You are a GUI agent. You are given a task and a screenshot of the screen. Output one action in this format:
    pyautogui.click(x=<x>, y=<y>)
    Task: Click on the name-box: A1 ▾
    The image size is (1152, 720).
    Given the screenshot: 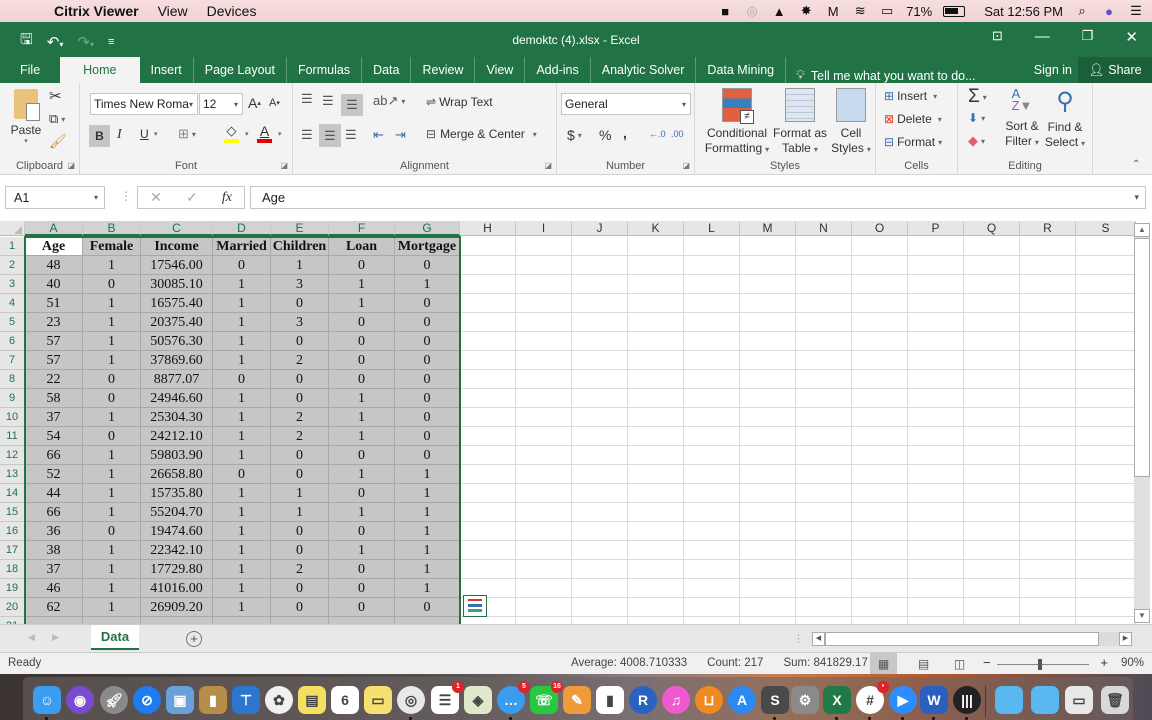 What is the action you would take?
    pyautogui.click(x=55, y=197)
    